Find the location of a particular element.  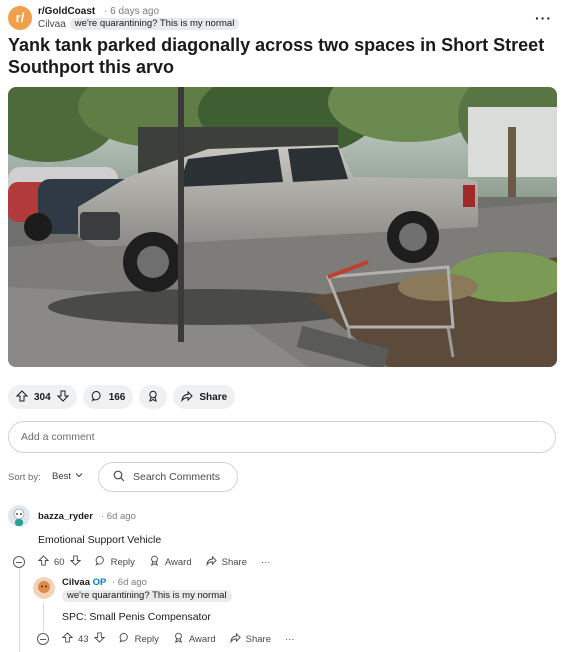

comments-button: 166 is located at coordinates (108, 397).